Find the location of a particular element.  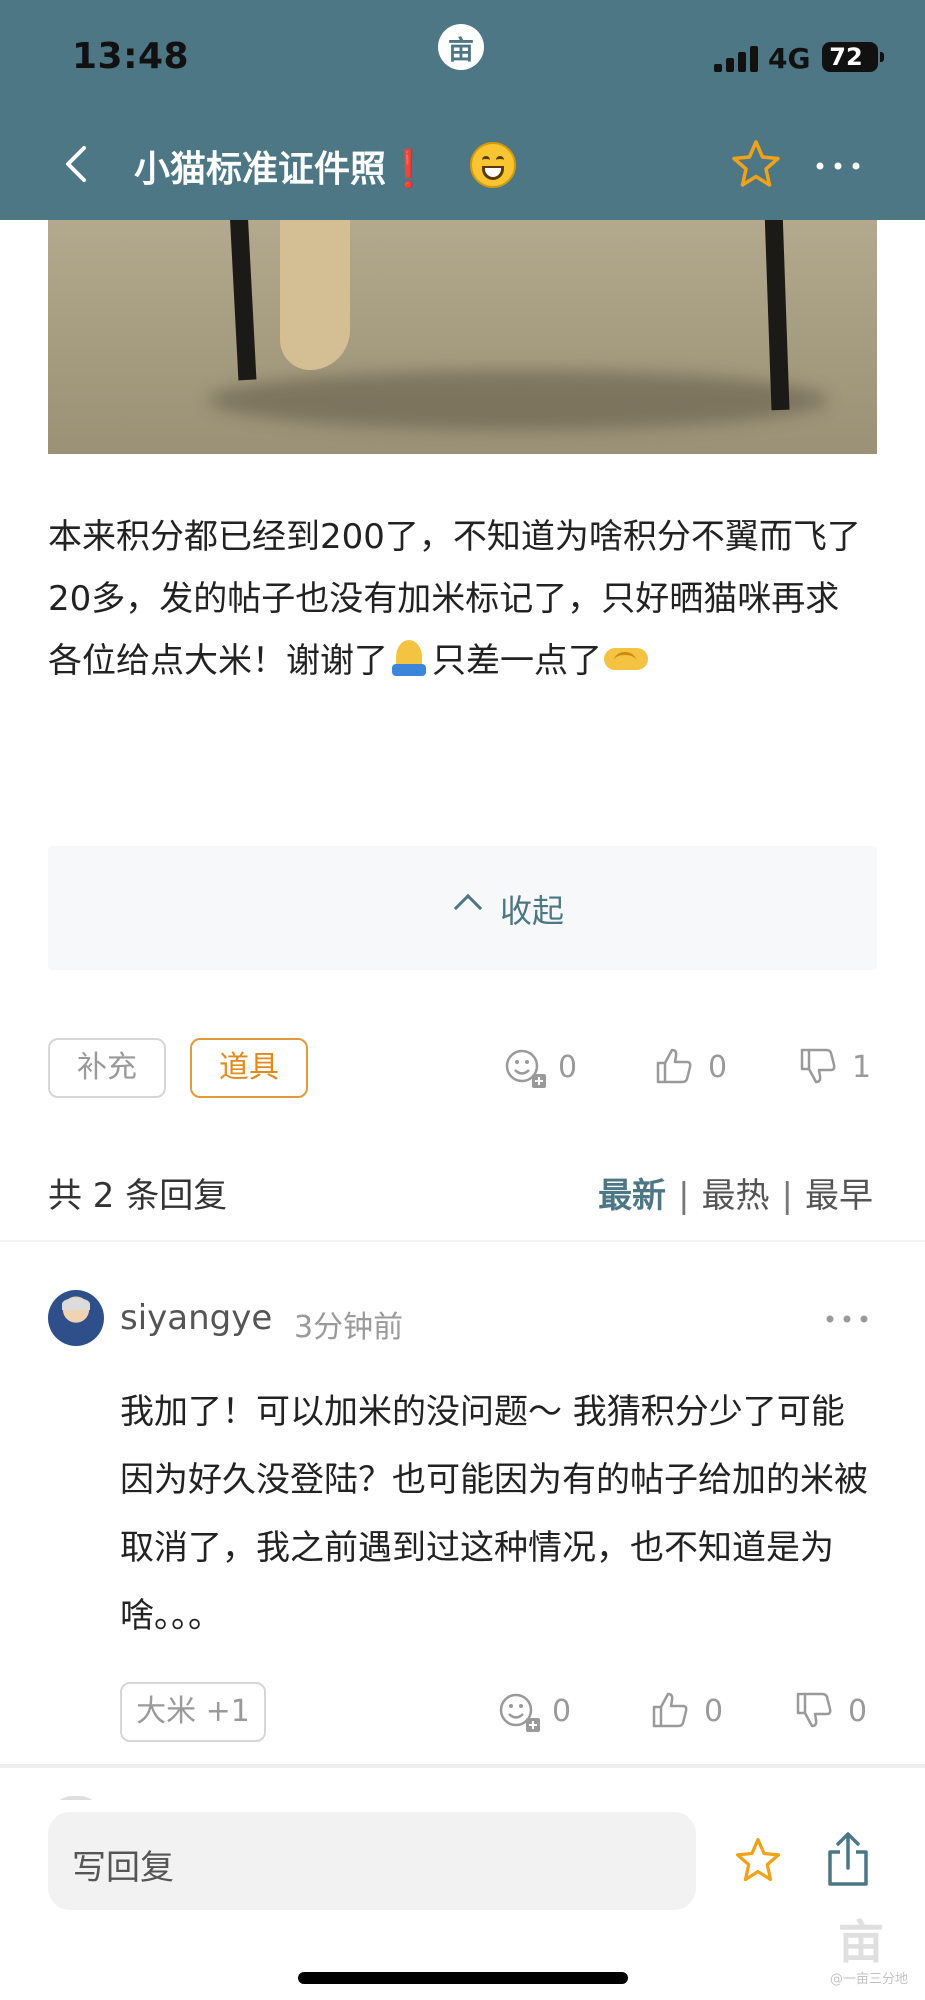

battery-level: 72 is located at coordinates (846, 57).